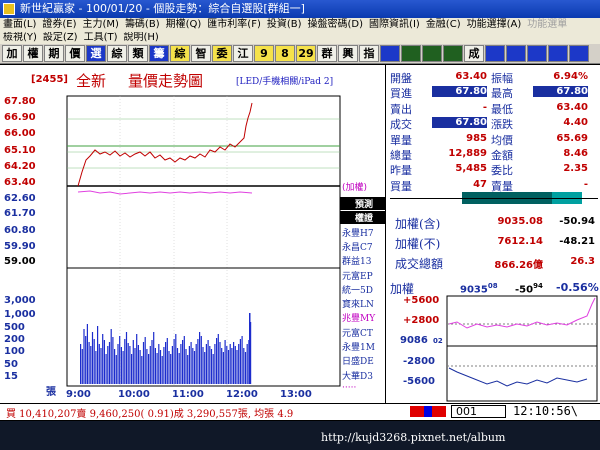  I want to click on toolbar-button: 加, so click(12, 53).